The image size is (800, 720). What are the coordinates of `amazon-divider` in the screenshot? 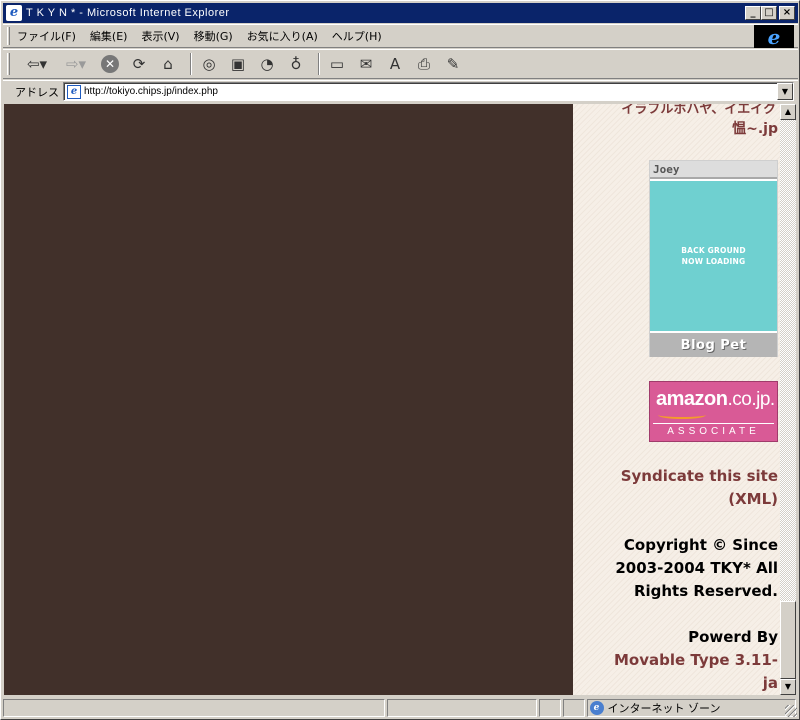 It's located at (713, 423).